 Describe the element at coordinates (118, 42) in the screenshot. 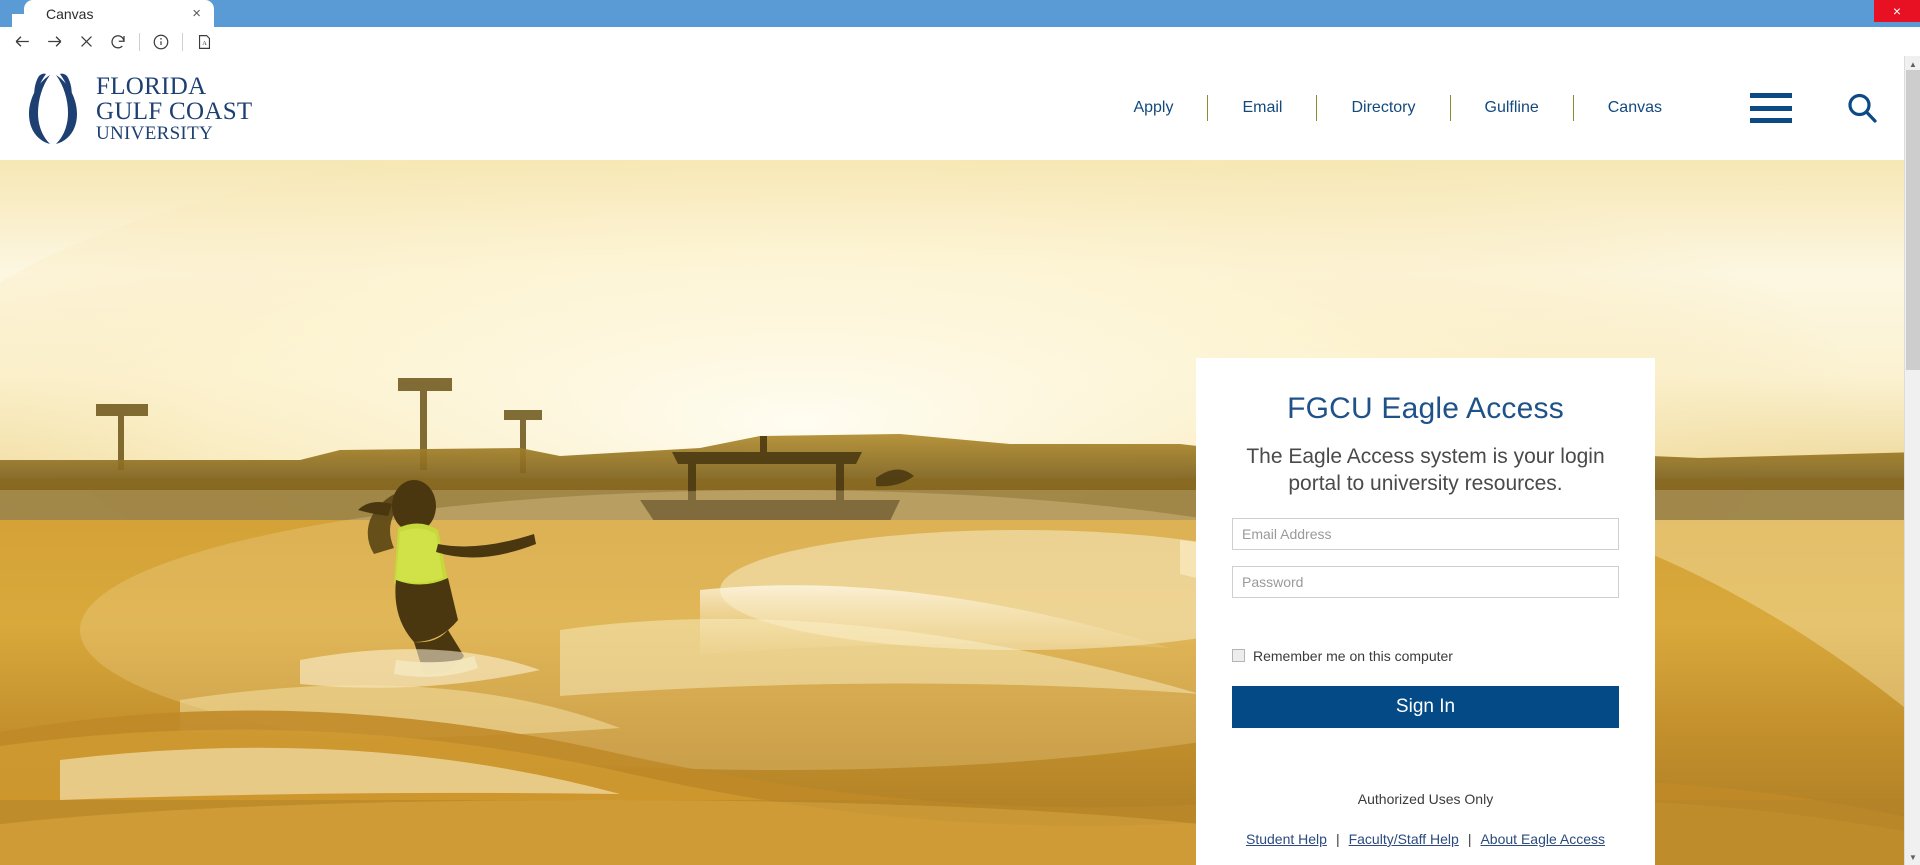

I see `reload-icon` at that location.